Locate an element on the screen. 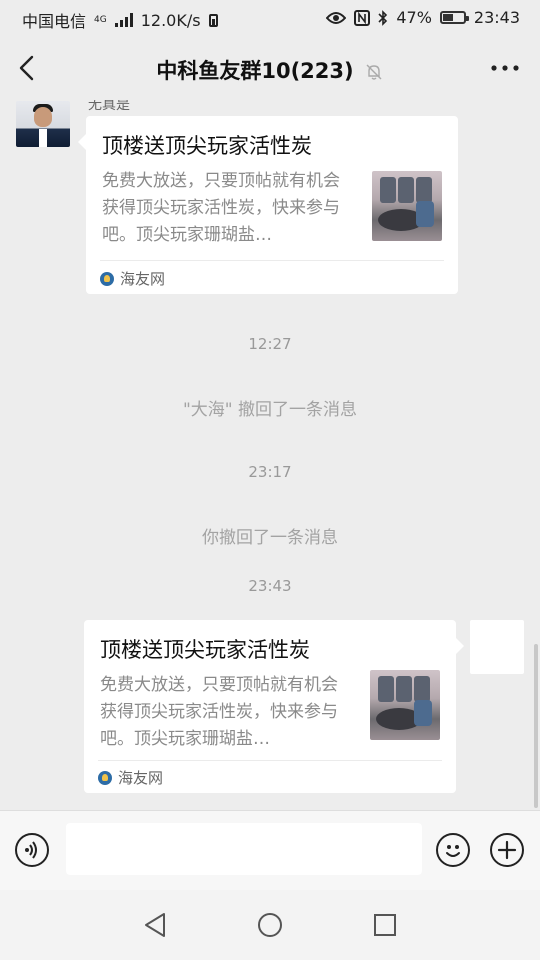  more-options-icon is located at coordinates (505, 68).